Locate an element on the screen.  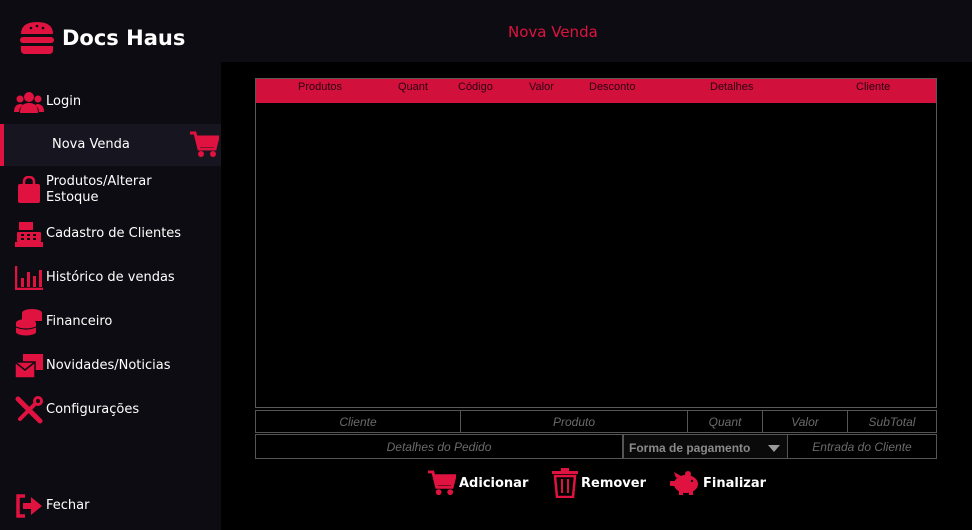
piggy-bank-icon is located at coordinates (684, 483).